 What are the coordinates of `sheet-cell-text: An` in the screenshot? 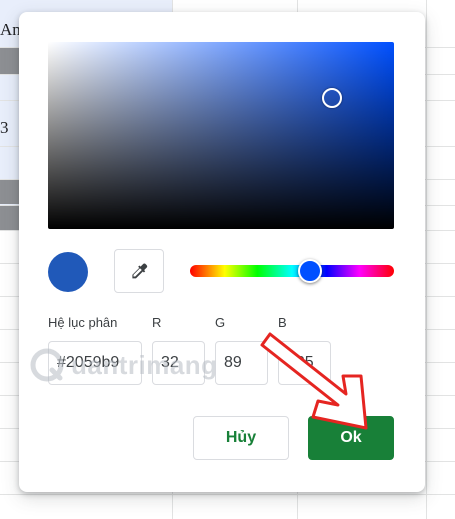 It's located at (10, 29).